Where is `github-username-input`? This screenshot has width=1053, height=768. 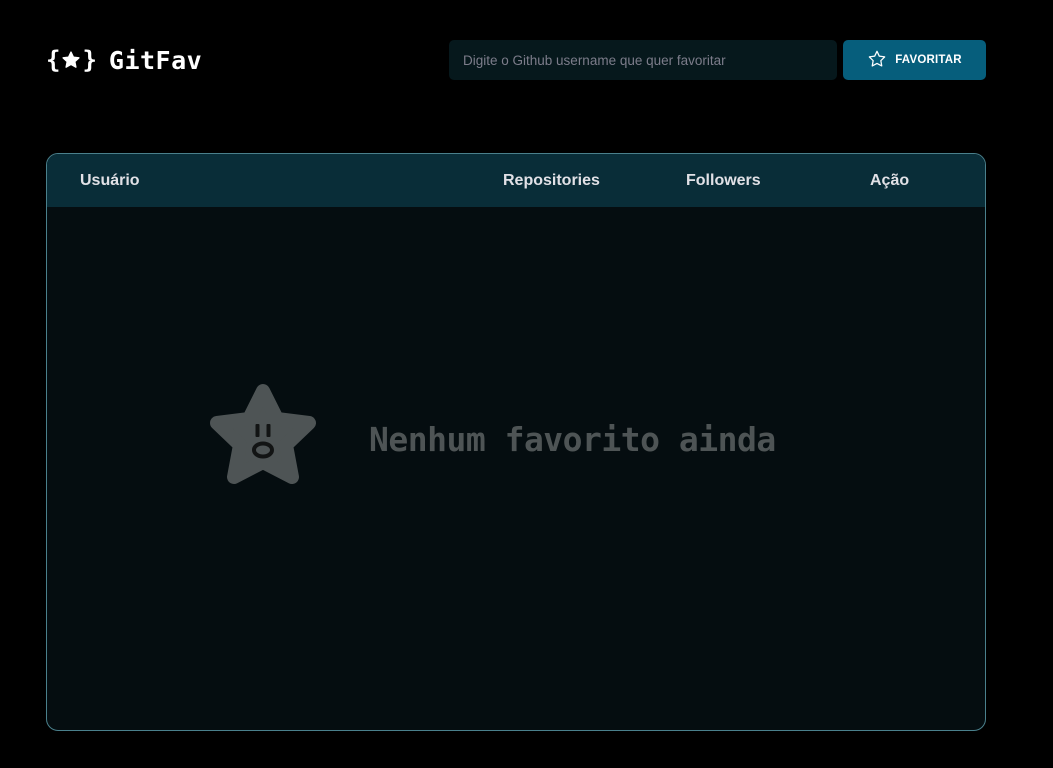 github-username-input is located at coordinates (643, 60).